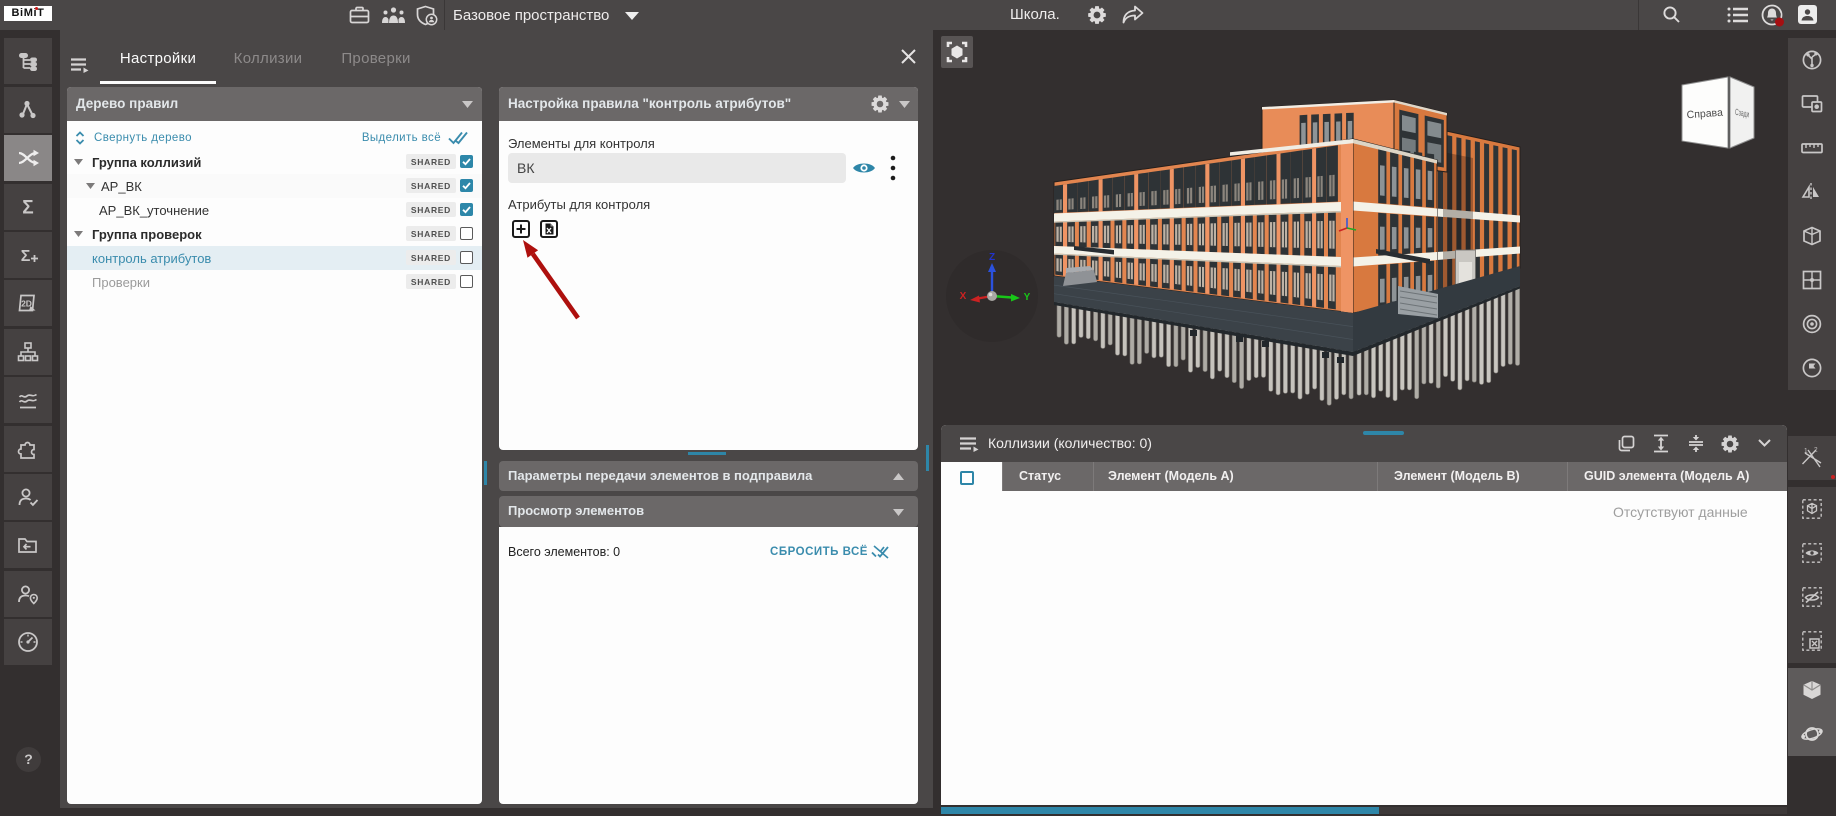 The height and width of the screenshot is (816, 1836). What do you see at coordinates (1816, 450) in the screenshot?
I see `svg-text: 2` at bounding box center [1816, 450].